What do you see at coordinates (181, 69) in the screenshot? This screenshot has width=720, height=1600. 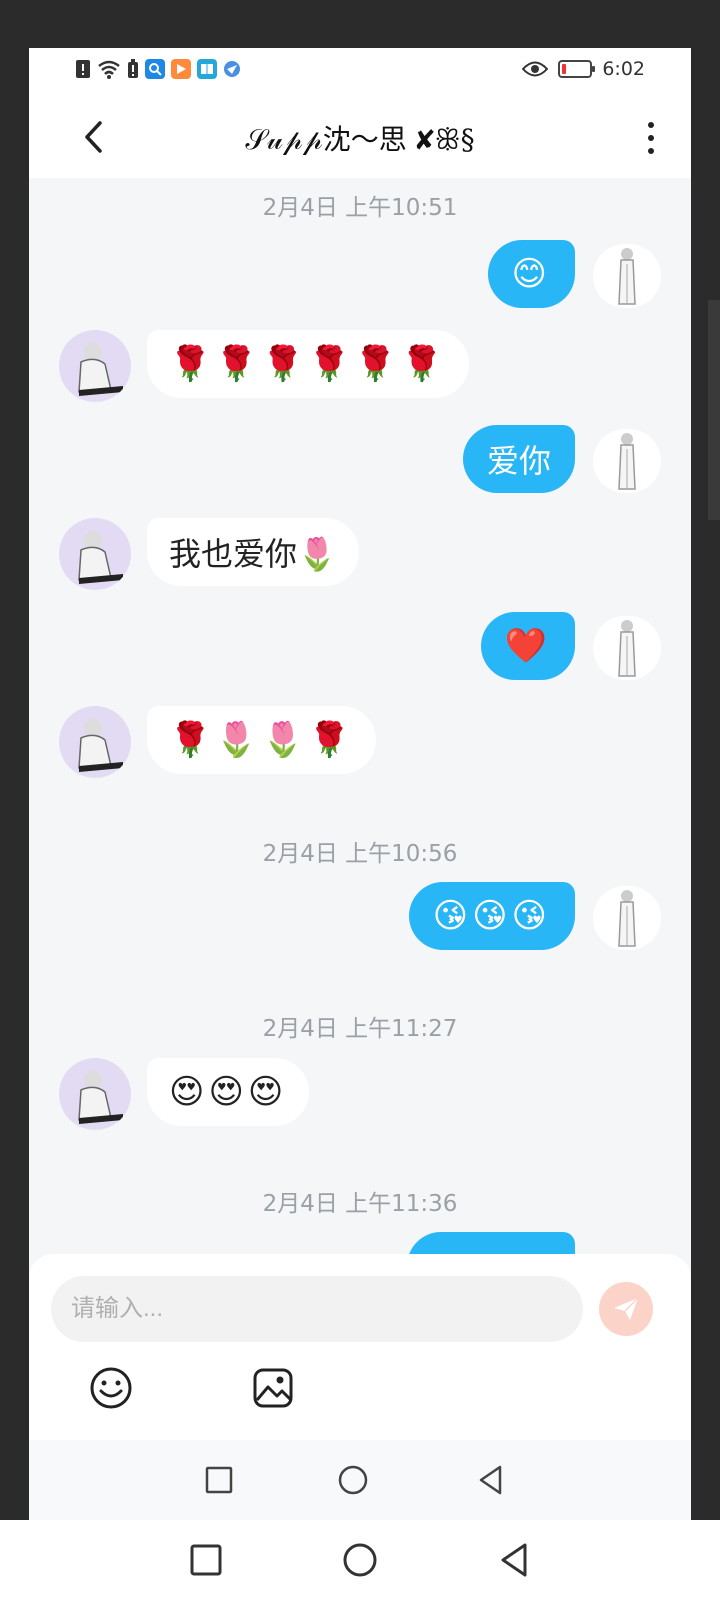 I see `video-app-icon` at bounding box center [181, 69].